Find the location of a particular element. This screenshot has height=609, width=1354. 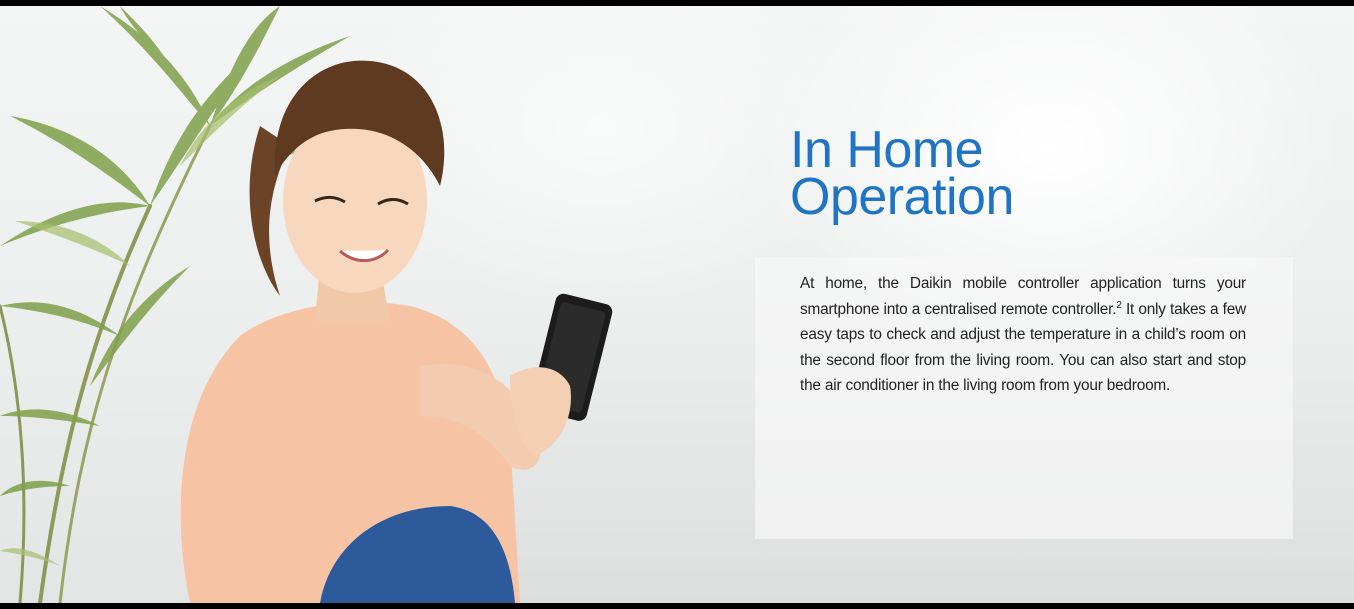

title-line-2: Operation is located at coordinates (902, 197).